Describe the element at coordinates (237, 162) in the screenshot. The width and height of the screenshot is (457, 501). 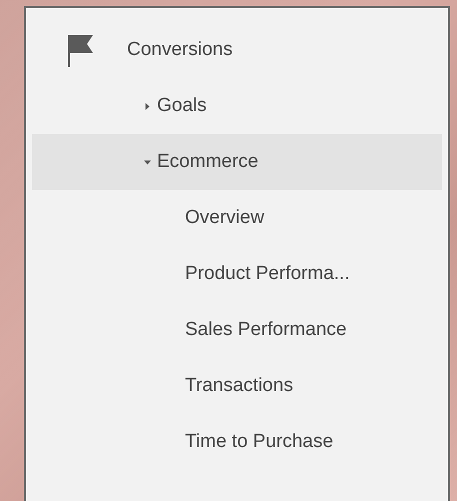
I see `menu-item: Ecommerce` at that location.